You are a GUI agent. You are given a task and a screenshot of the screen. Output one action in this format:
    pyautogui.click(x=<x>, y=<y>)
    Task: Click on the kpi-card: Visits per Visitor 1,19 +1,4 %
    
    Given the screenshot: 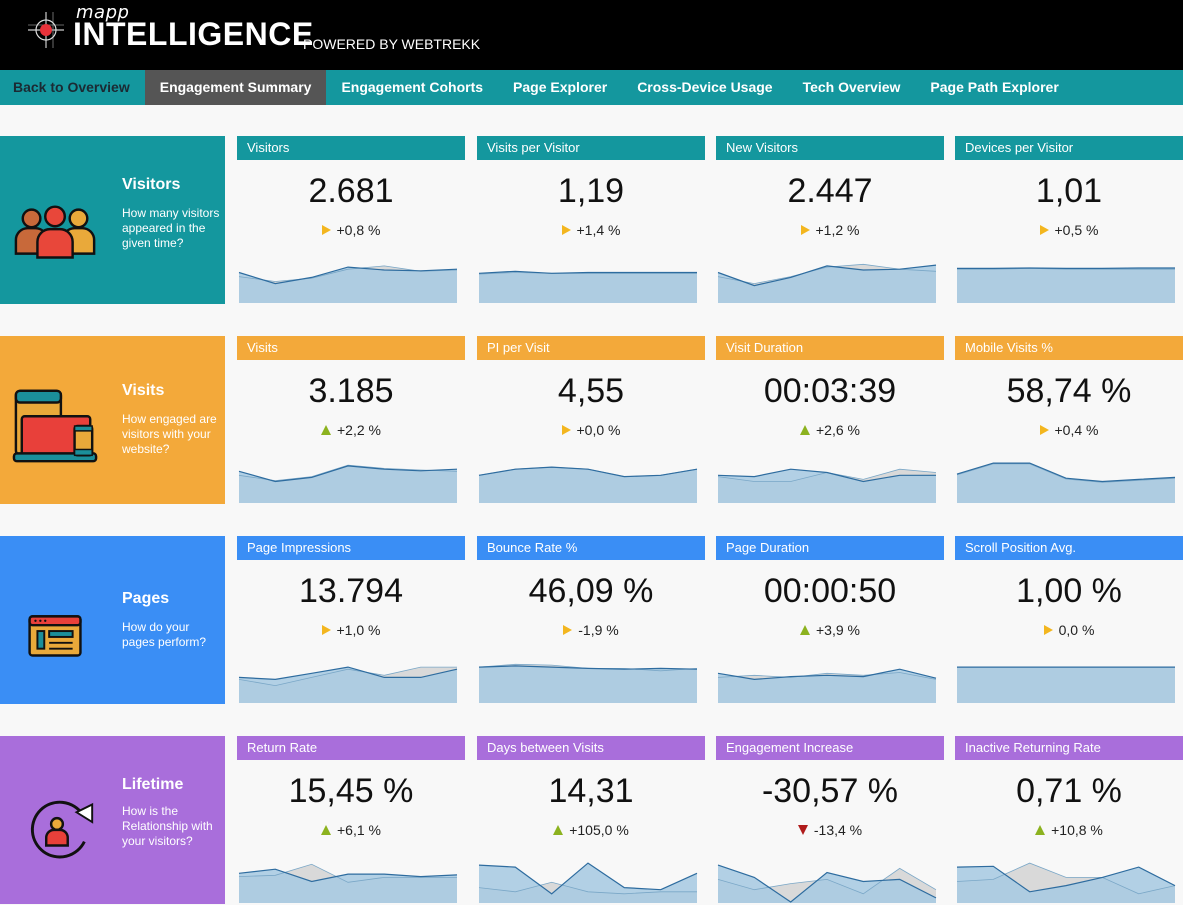 What is the action you would take?
    pyautogui.click(x=591, y=220)
    